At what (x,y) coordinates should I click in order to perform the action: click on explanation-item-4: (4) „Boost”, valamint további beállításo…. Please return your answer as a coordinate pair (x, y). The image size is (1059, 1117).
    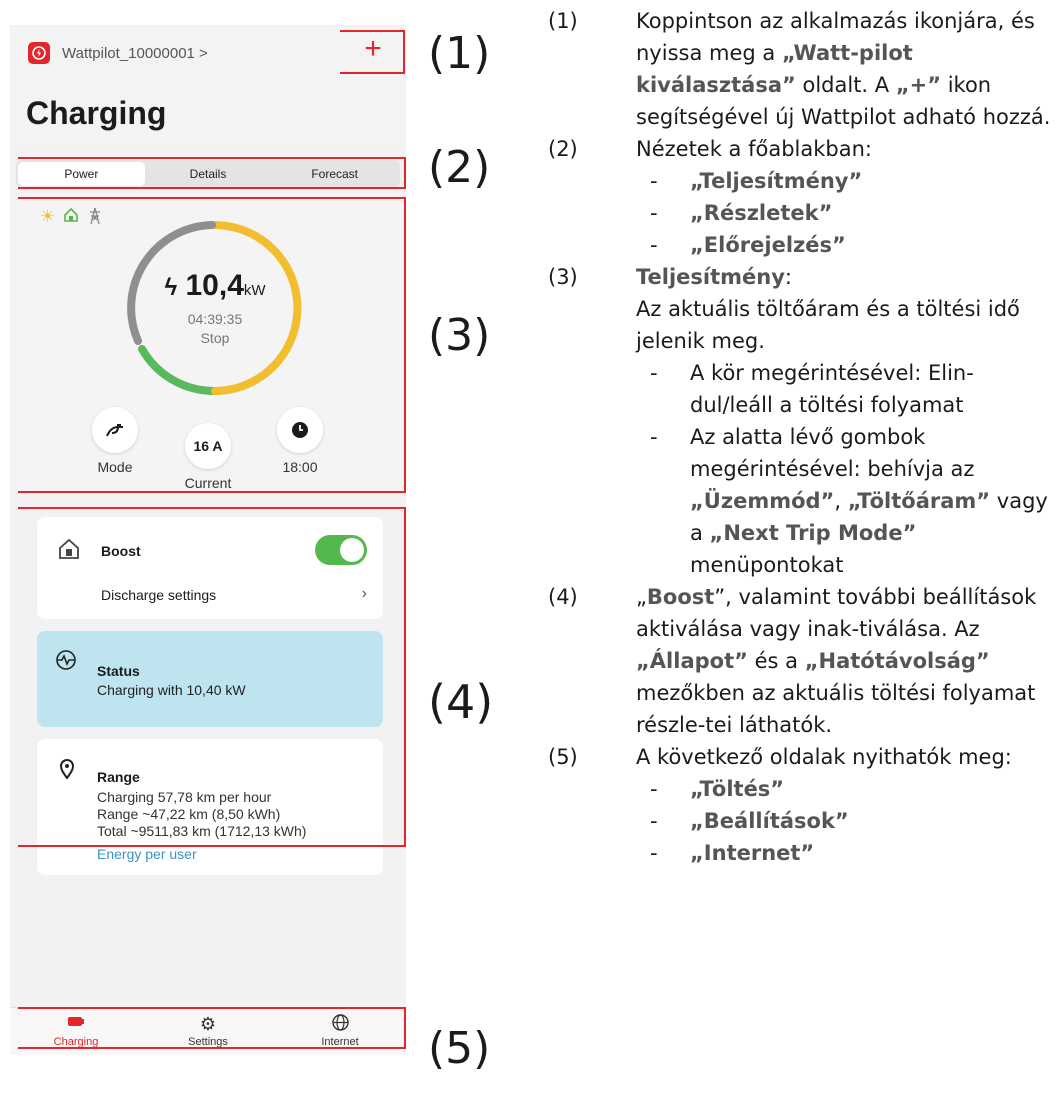
    Looking at the image, I should click on (800, 661).